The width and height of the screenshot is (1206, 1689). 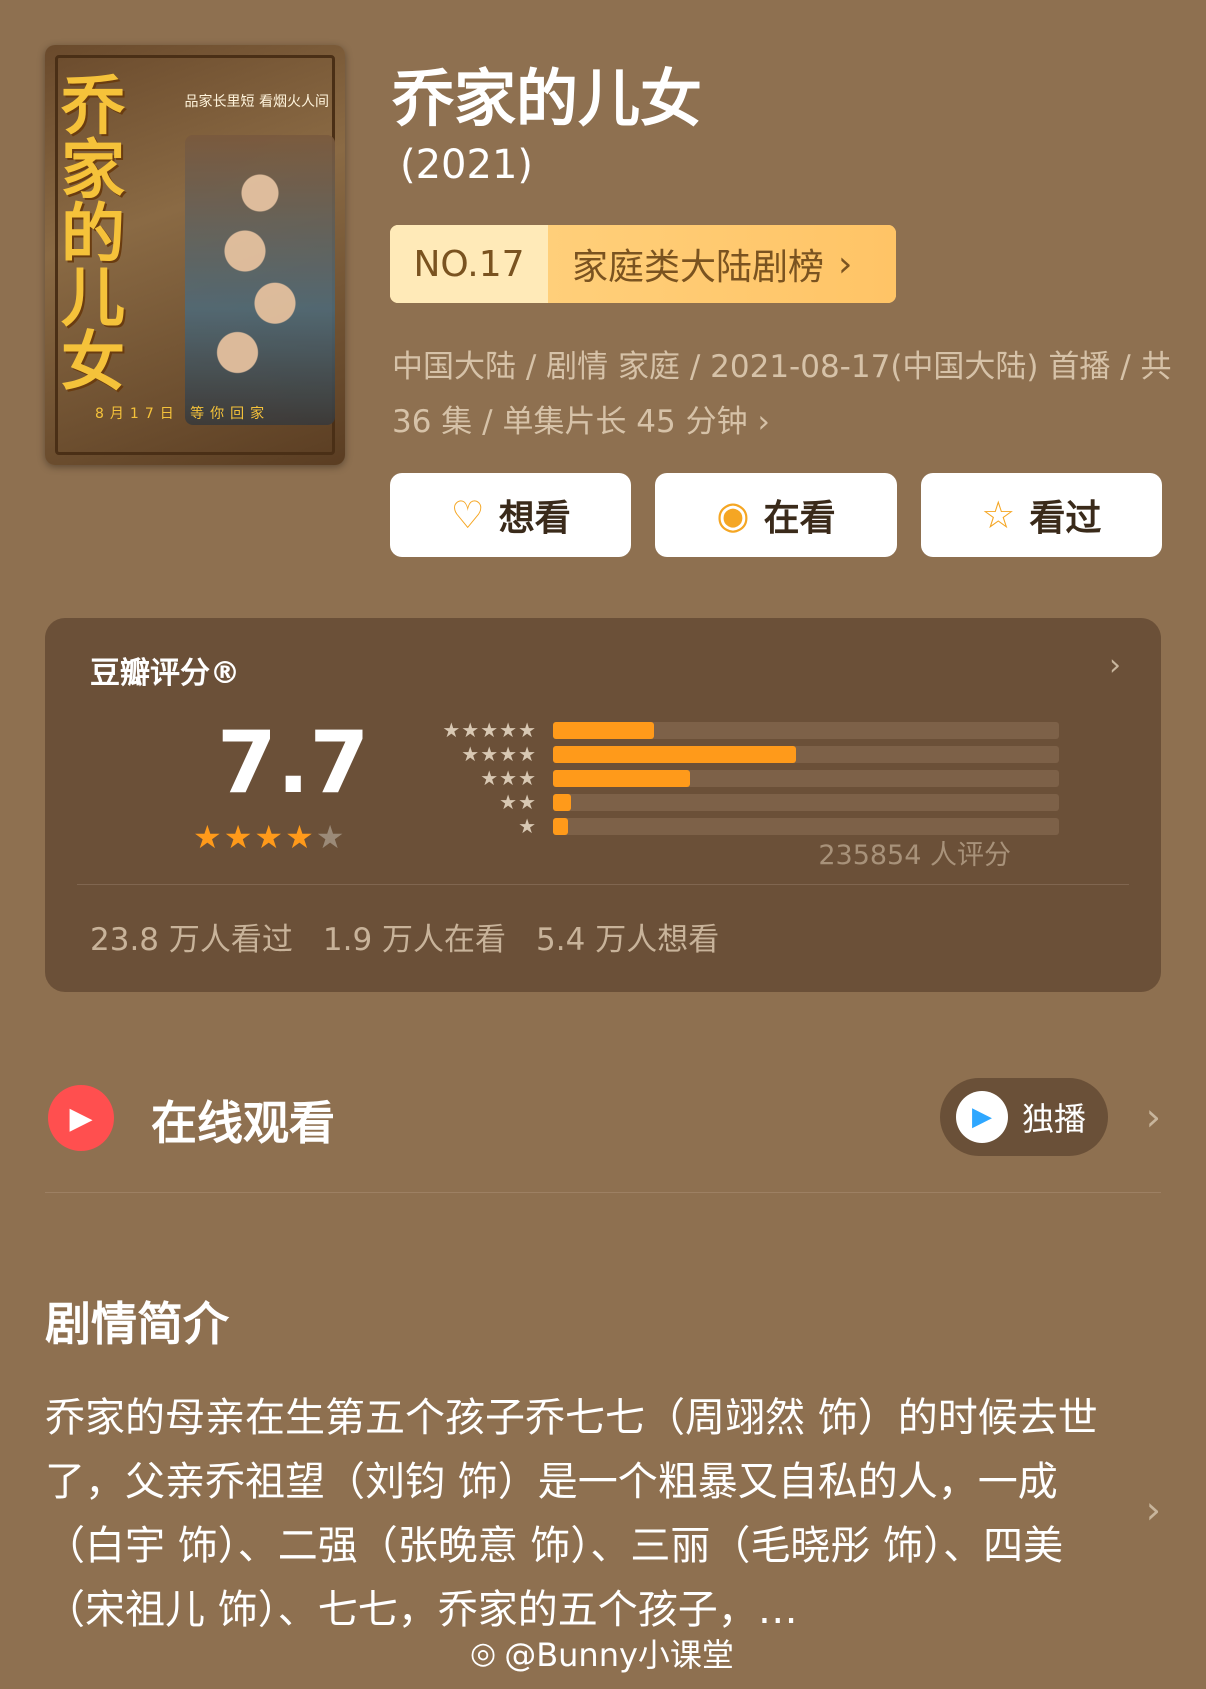 I want to click on weibo-icon: ◎, so click(x=483, y=1653).